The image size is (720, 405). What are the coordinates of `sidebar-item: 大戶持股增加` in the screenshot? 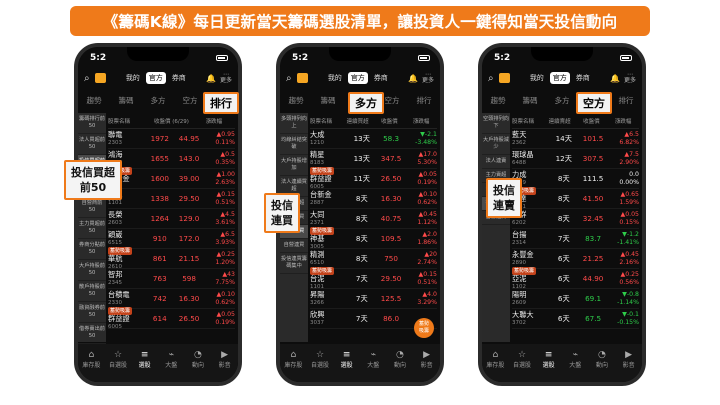 It's located at (294, 165).